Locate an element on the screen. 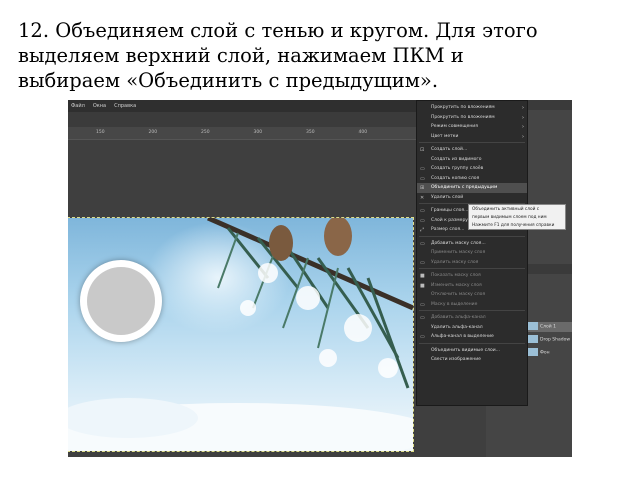  ruler-tick-label: 400 is located at coordinates (363, 132).